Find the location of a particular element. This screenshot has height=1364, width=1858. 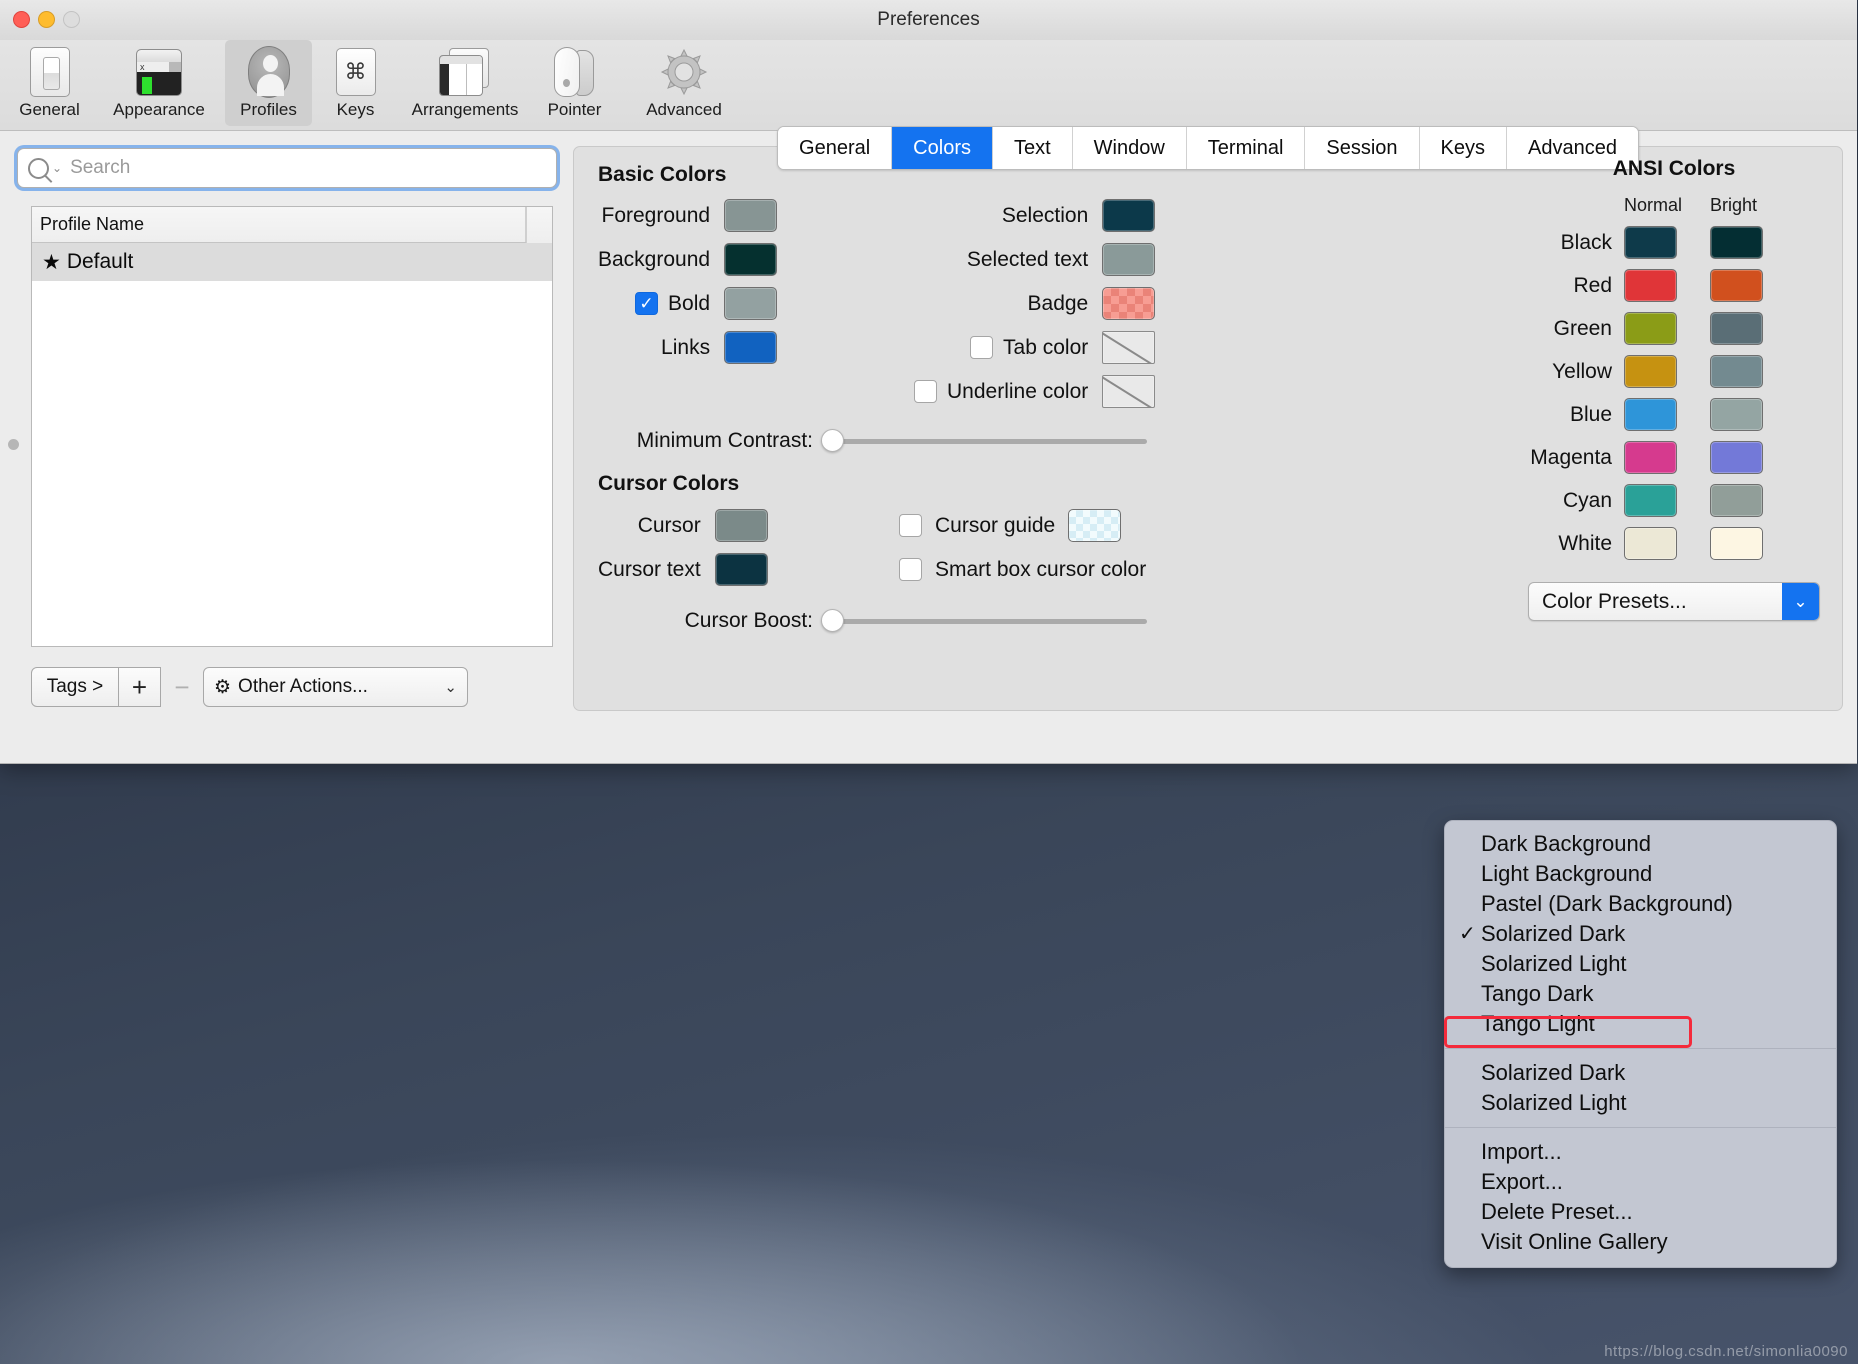

ansi-swatch-magenta-normal is located at coordinates (1650, 457).